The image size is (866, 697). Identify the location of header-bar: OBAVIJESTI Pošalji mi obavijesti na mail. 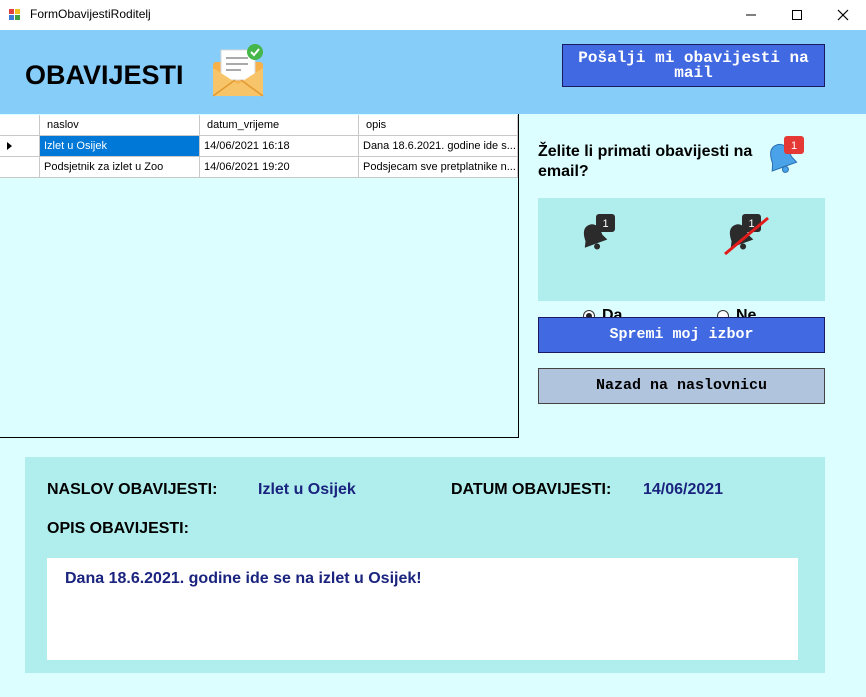
(433, 72).